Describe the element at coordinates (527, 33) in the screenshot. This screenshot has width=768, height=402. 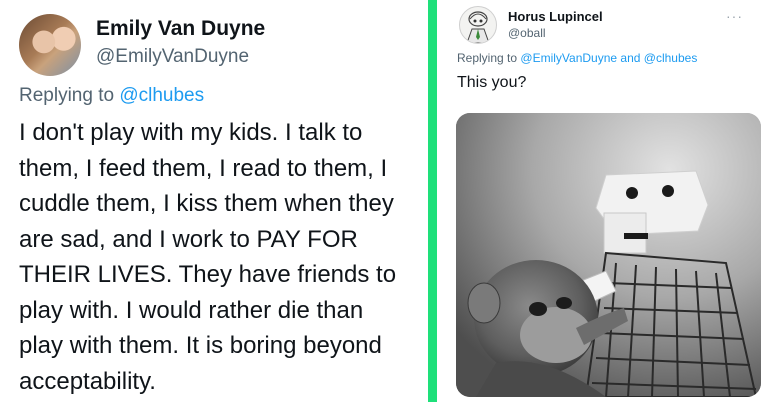
I see `user-handle: @oball` at that location.